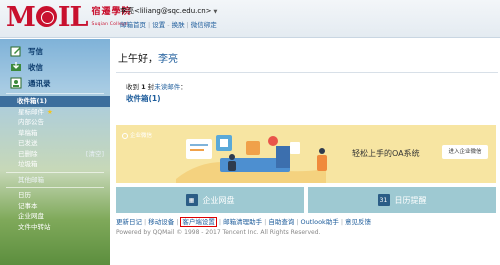  What do you see at coordinates (47, 17) in the screenshot?
I see `logo-mark: M IL` at bounding box center [47, 17].